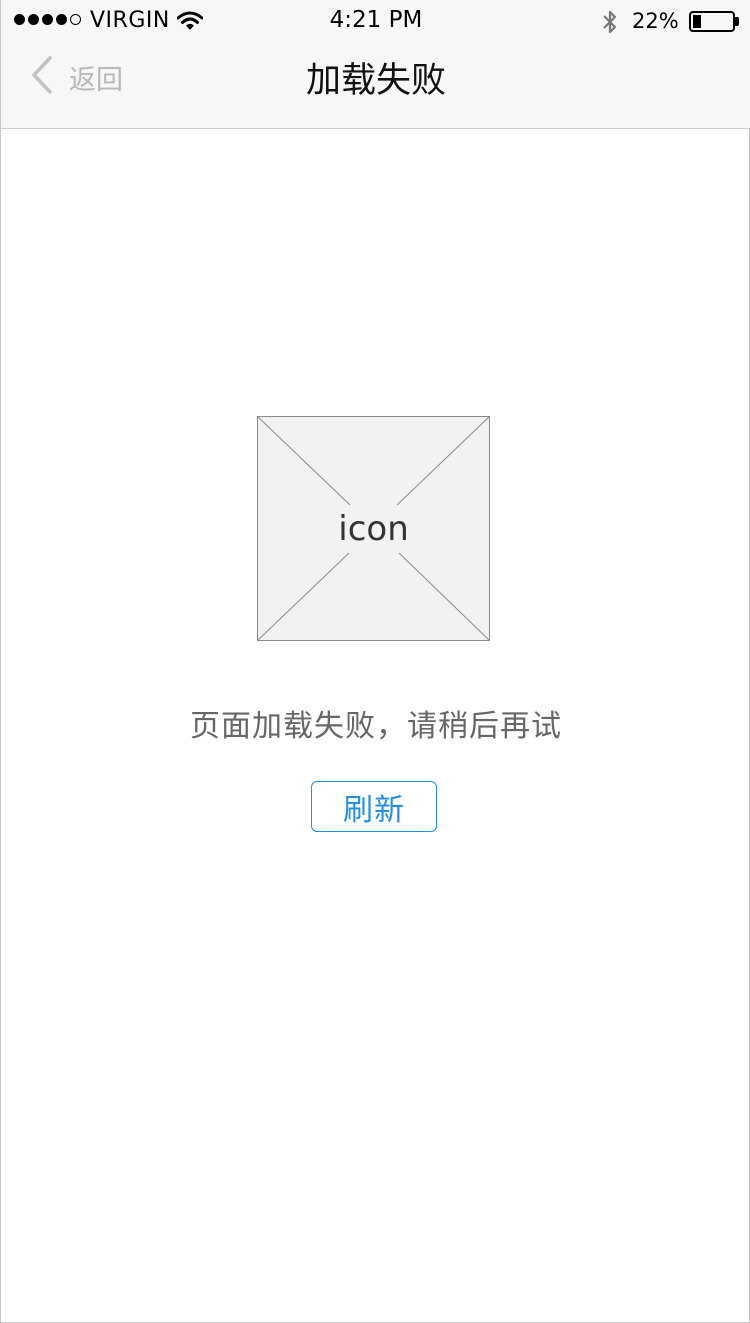 This screenshot has width=750, height=1323. I want to click on top-bar: VIRGIN 4:21 PM 22% 返回 加载失败, so click(375, 64).